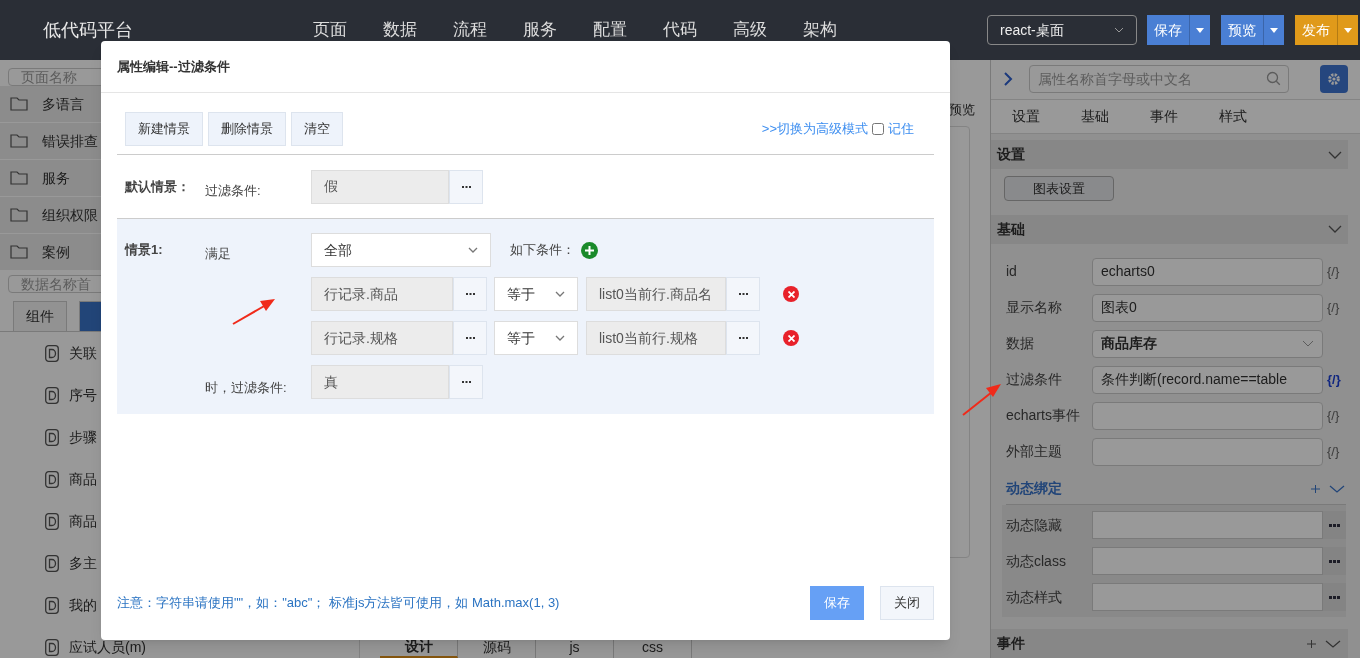 This screenshot has height=658, width=1360. What do you see at coordinates (233, 190) in the screenshot?
I see `field-label: 过滤条件:` at bounding box center [233, 190].